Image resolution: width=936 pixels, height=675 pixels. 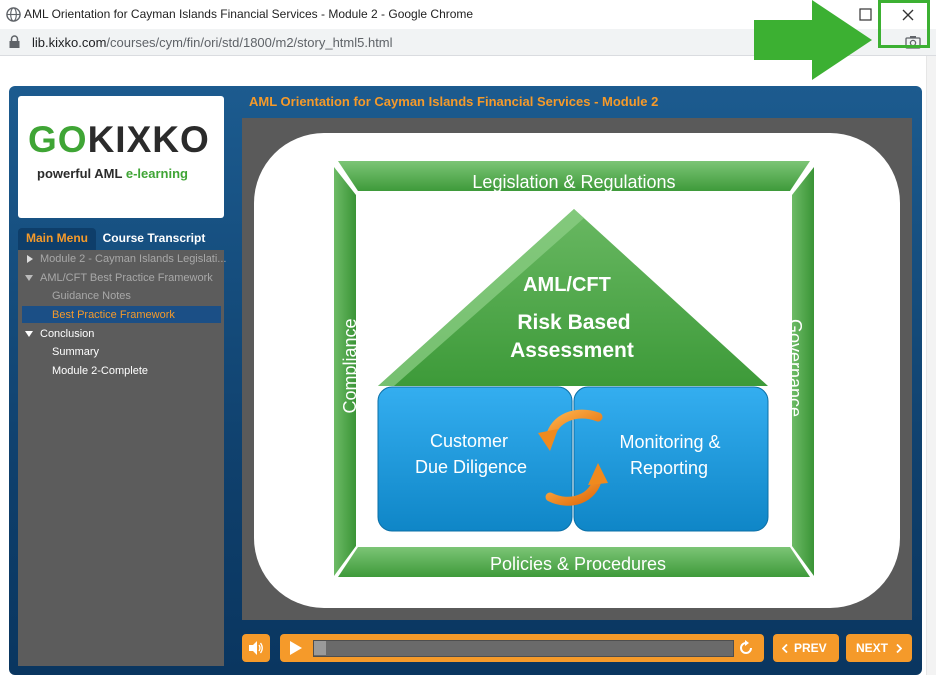 What do you see at coordinates (810, 648) in the screenshot?
I see `prev-label: PREV` at bounding box center [810, 648].